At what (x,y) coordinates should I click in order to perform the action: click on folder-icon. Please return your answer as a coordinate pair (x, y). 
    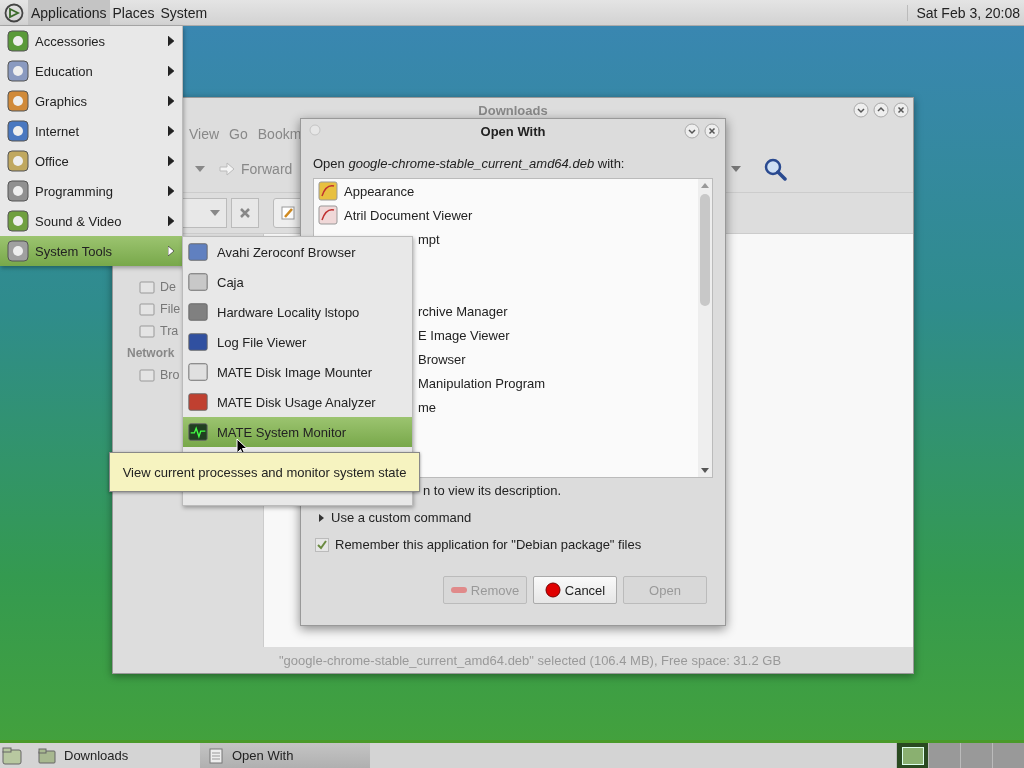
    Looking at the image, I should click on (47, 755).